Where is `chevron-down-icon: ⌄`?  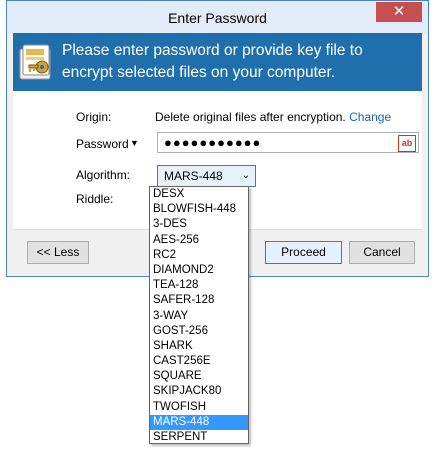
chevron-down-icon: ⌄ is located at coordinates (245, 175).